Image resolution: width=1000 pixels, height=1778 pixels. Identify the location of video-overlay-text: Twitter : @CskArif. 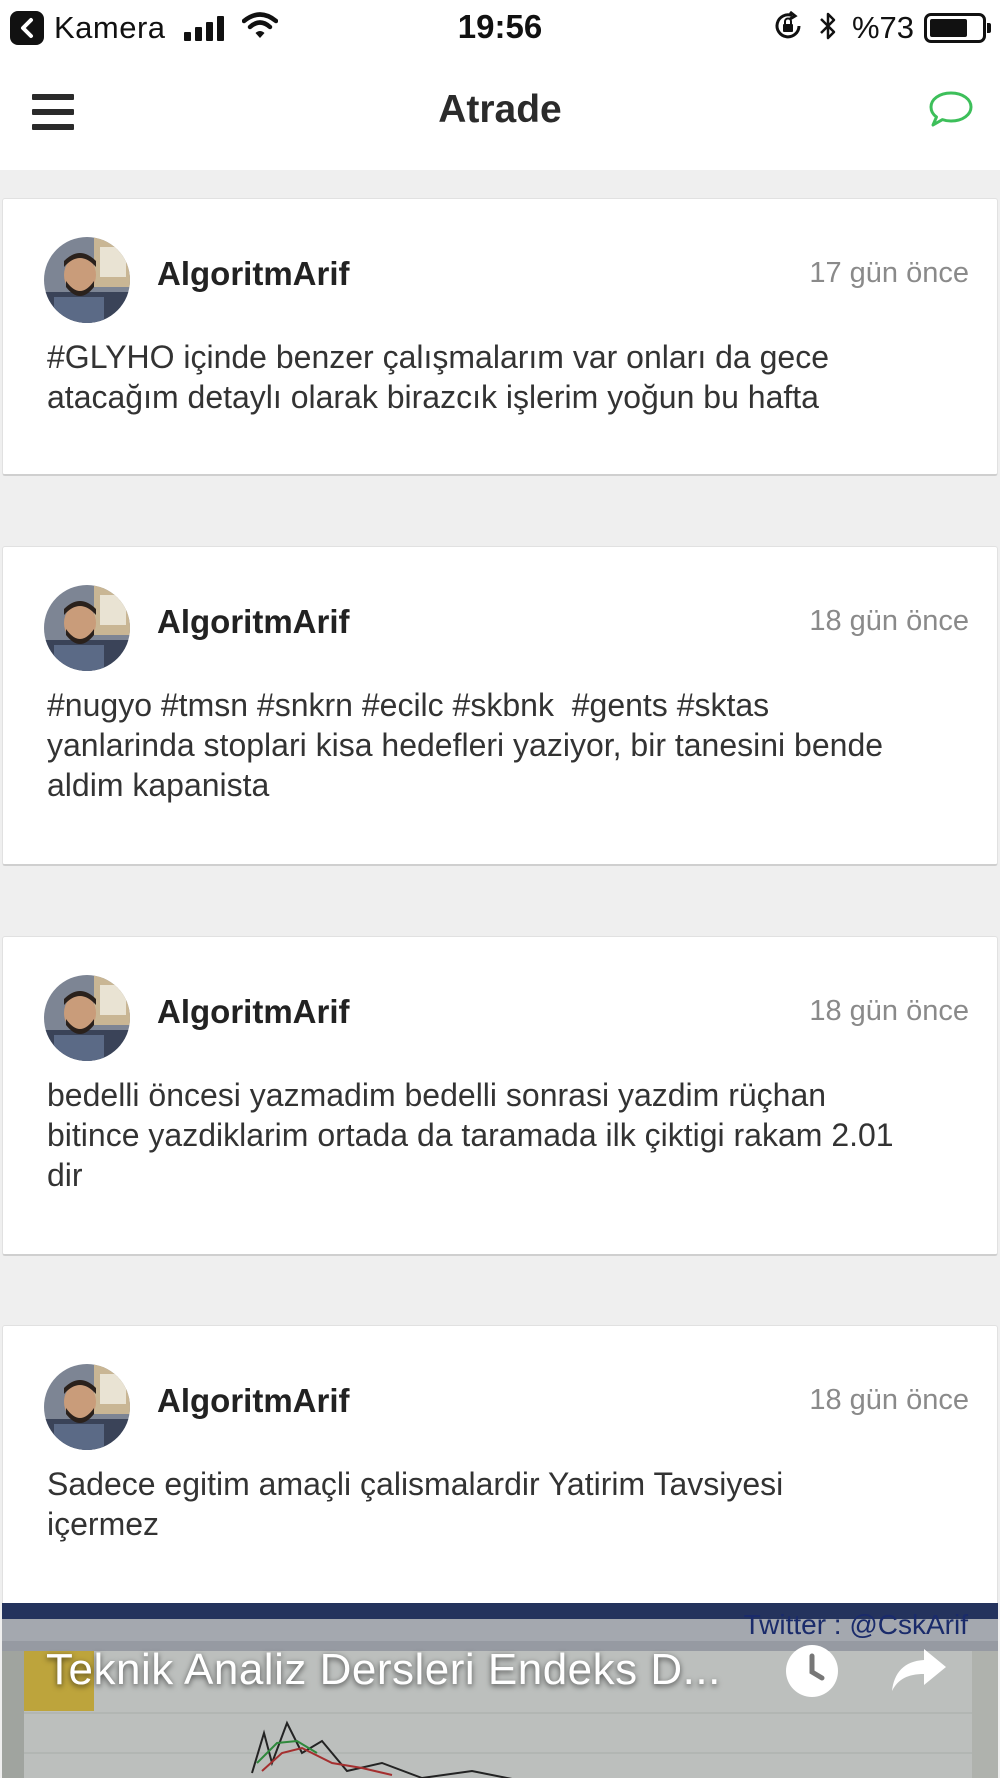
(855, 1624).